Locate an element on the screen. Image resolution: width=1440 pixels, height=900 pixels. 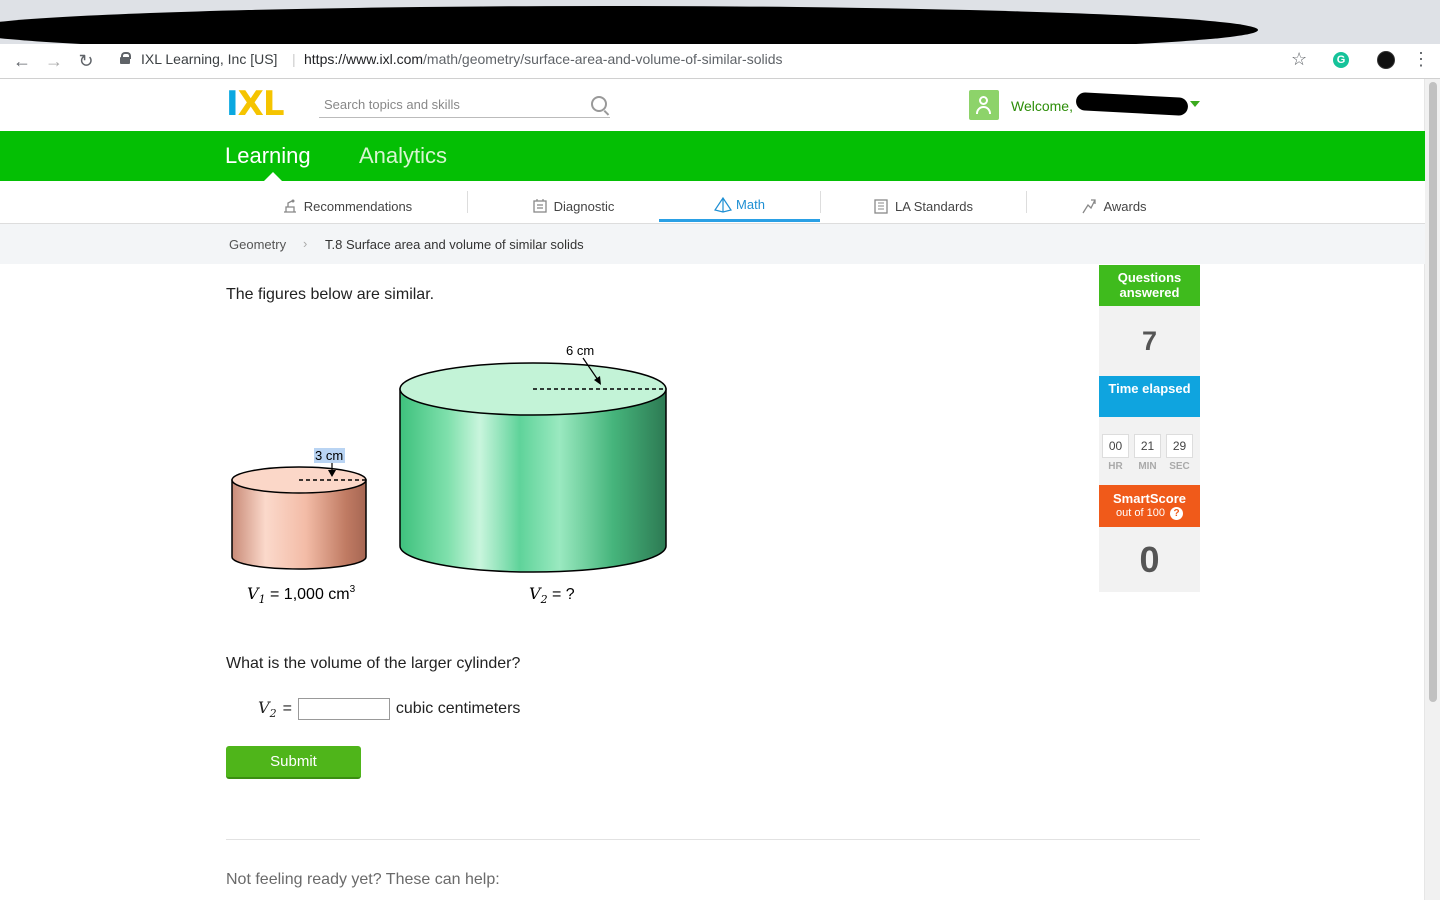
submit-button: Submit is located at coordinates (293, 762).